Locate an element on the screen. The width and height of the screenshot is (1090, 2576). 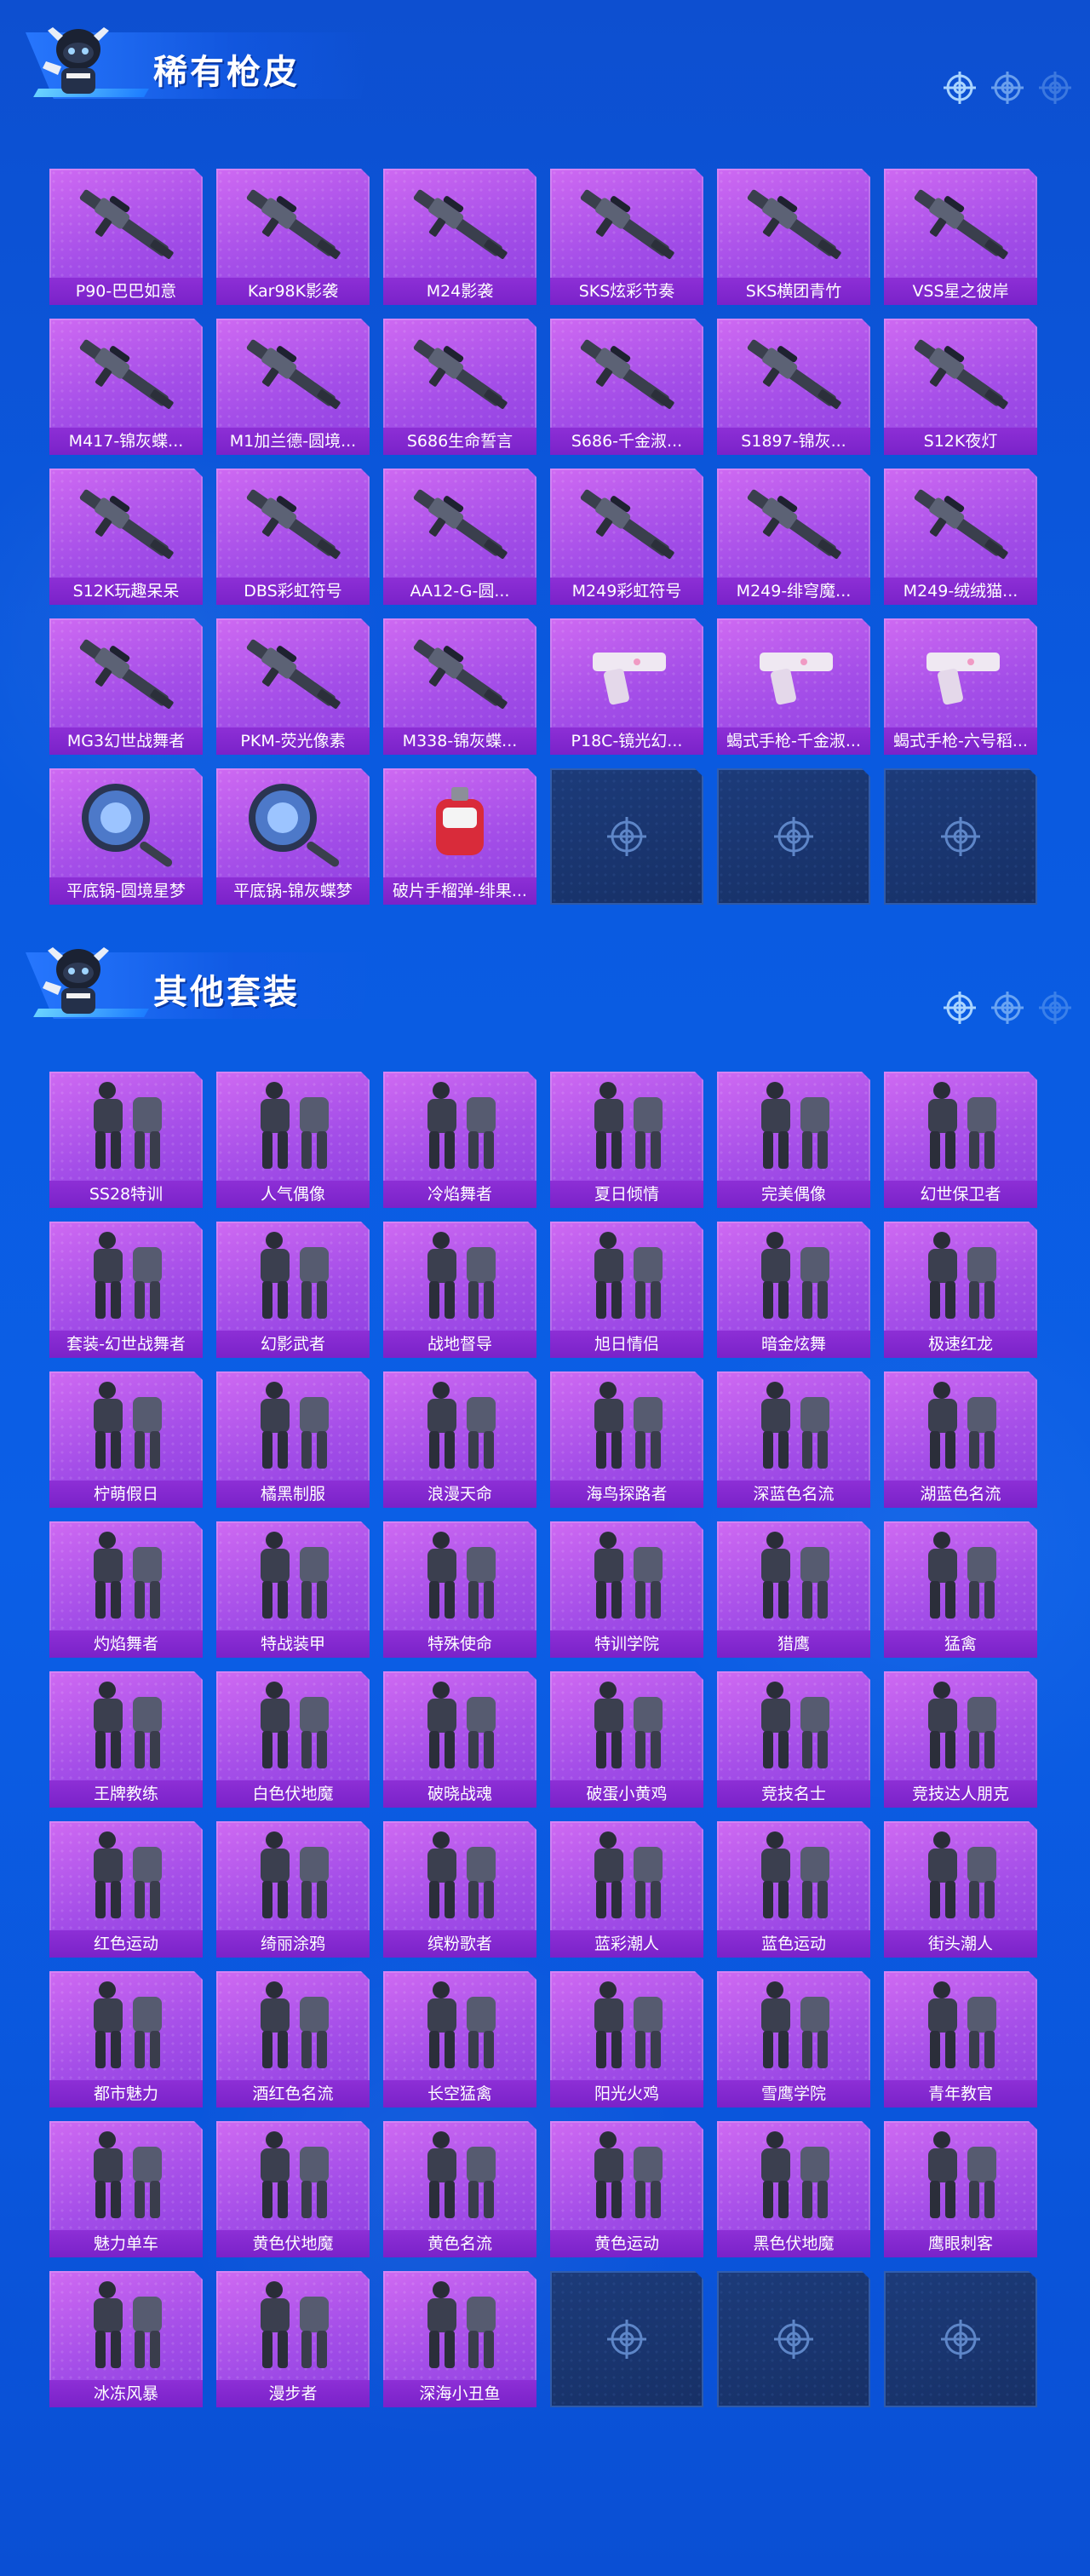
item-card: 特殊使命 is located at coordinates (460, 1589).